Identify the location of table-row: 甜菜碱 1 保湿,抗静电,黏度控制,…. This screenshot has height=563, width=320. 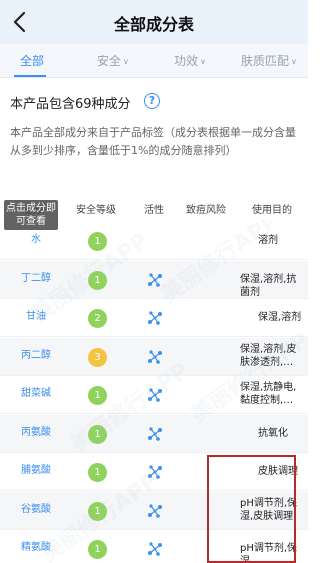
(154, 395).